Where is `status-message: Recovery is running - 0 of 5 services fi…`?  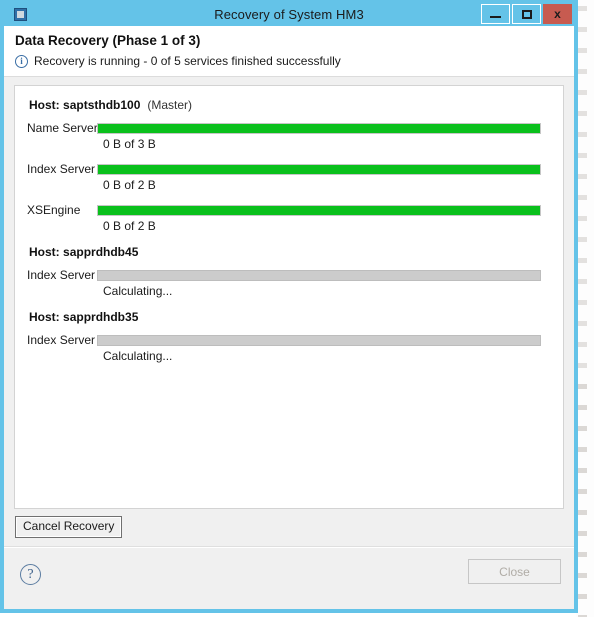
status-message: Recovery is running - 0 of 5 services fi… is located at coordinates (187, 61).